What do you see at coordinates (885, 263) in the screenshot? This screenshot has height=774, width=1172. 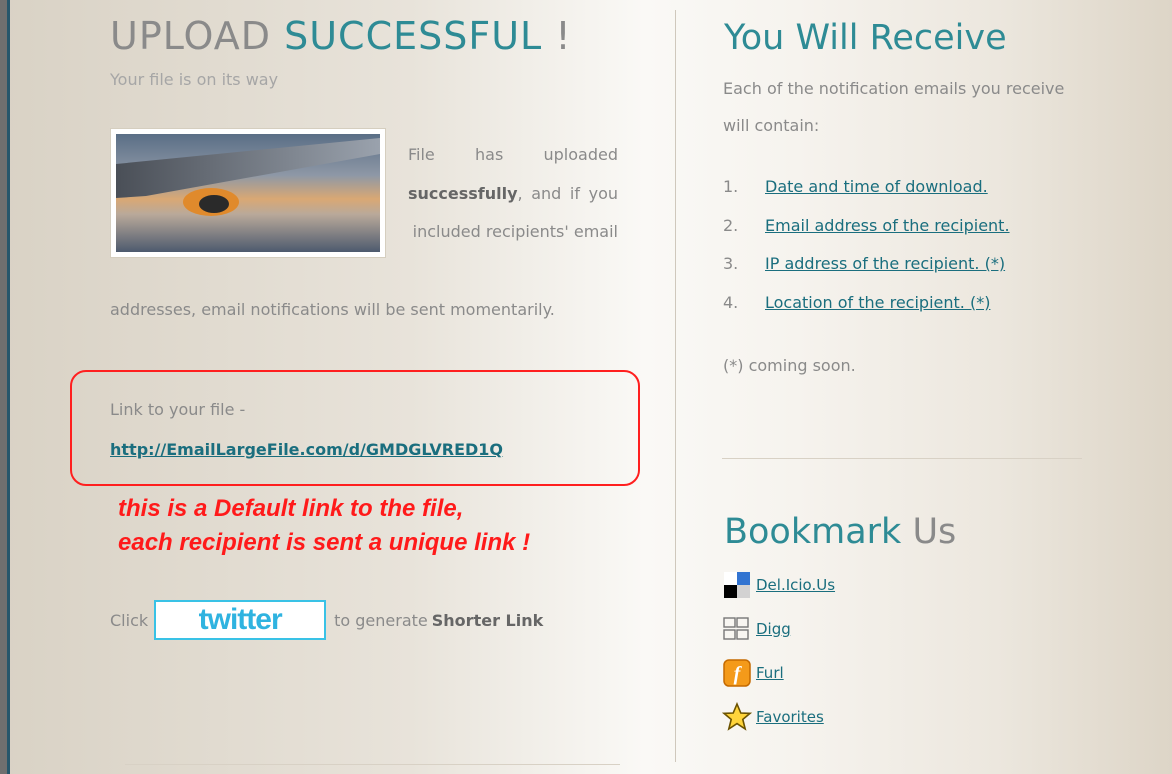 I see `list-link-ip: IP address of the recipient. (*)` at bounding box center [885, 263].